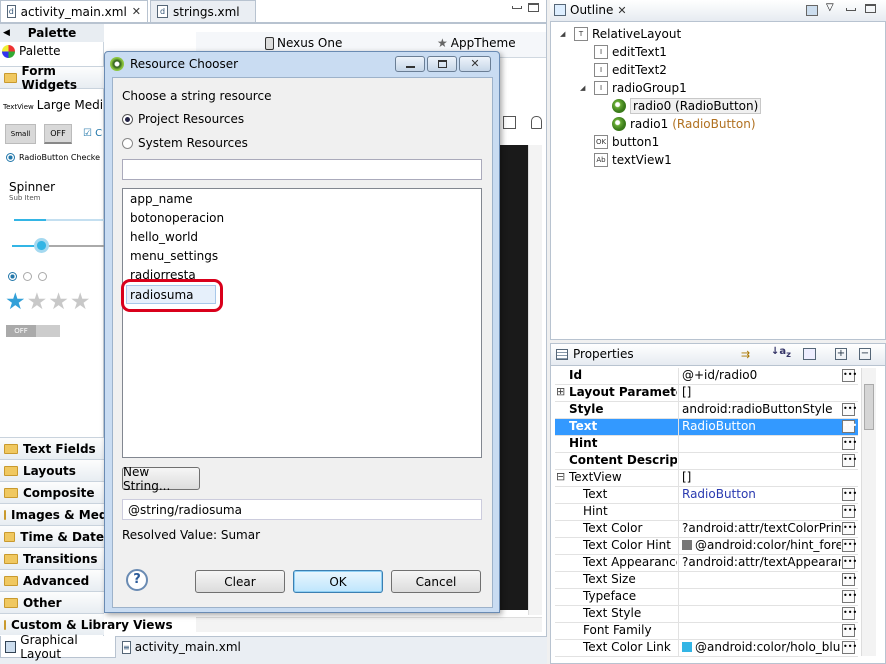  Describe the element at coordinates (92, 133) in the screenshot. I see `checkbox-widget: ☑ C` at that location.